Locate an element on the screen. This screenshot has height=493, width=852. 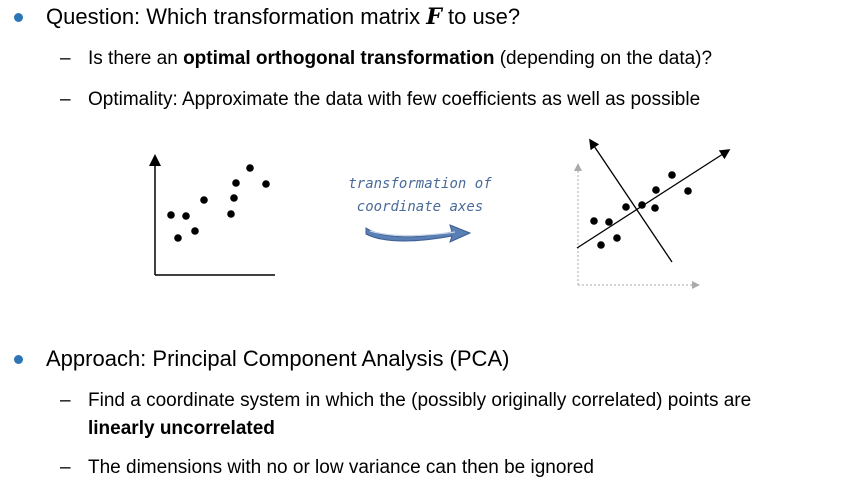
uncorrelated-bold-text: linearly uncorrelated is located at coordinates (181, 428).